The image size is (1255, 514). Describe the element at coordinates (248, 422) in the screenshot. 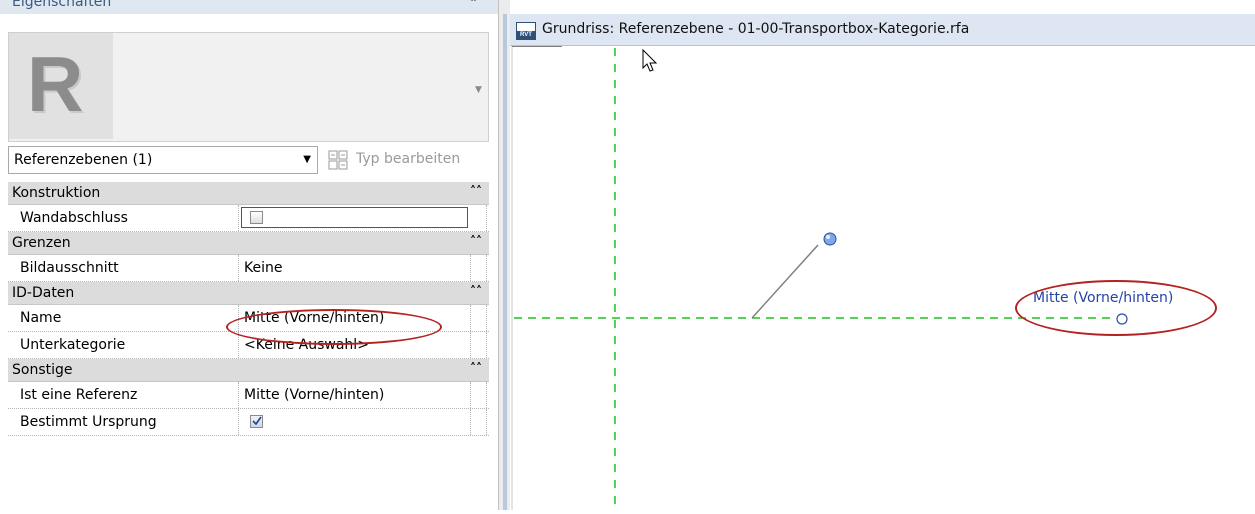

I see `property-row-bestimmt-ursprung: Bestimmt Ursprung` at that location.